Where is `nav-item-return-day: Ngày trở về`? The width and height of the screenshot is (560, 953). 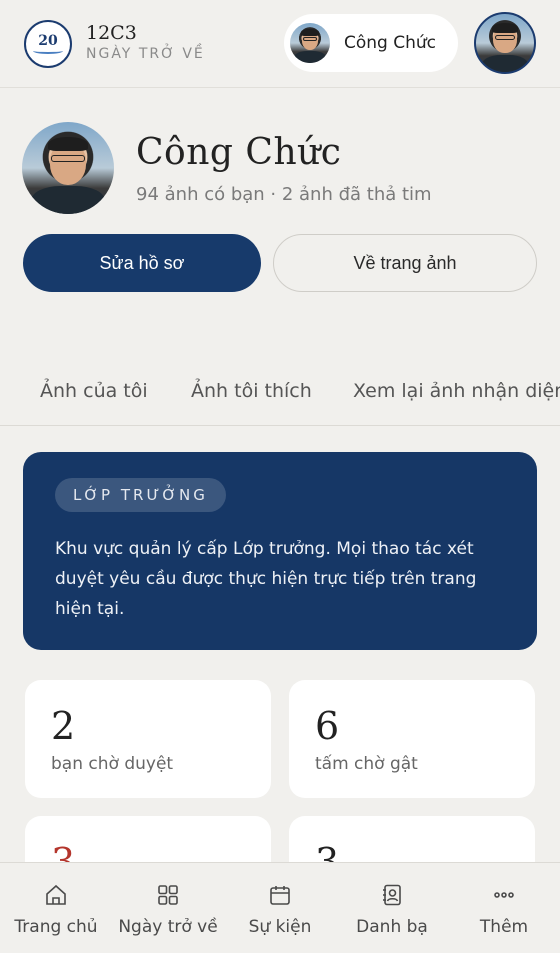
nav-item-return-day: Ngày trở về is located at coordinates (168, 908).